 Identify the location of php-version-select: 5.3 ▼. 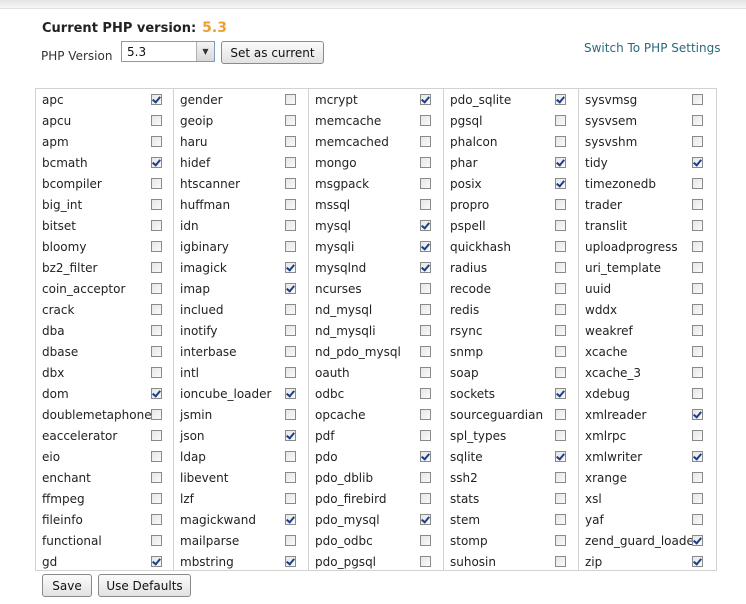
(168, 51).